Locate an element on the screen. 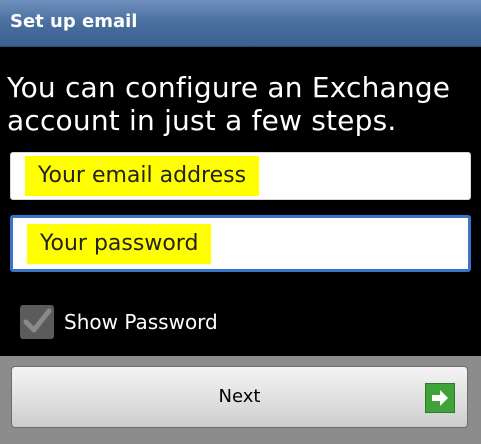 The image size is (481, 444). screen-title: Set up email is located at coordinates (74, 21).